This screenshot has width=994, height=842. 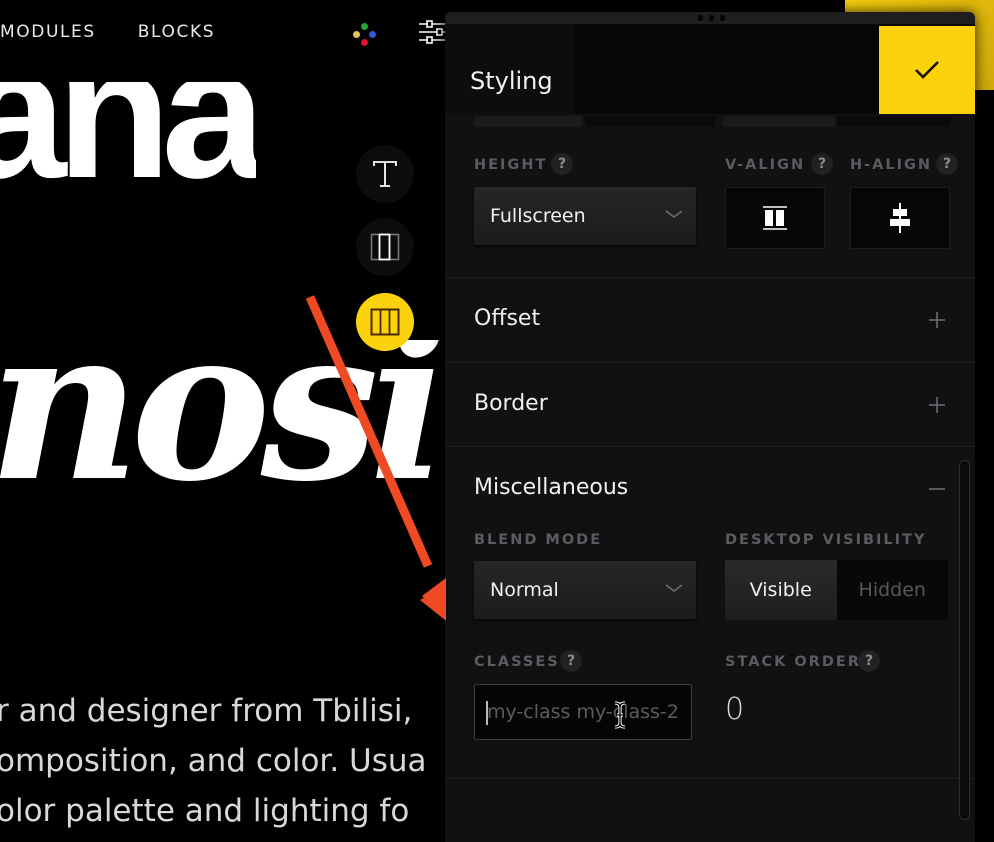 I want to click on blend-mode-value: Normal, so click(x=524, y=590).